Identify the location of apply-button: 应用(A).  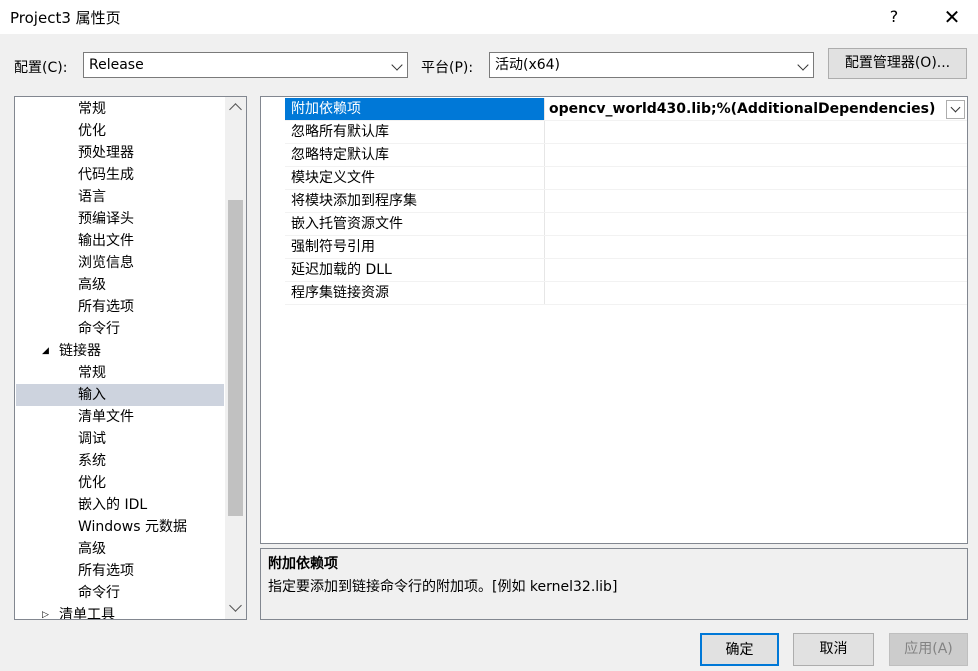
(928, 649).